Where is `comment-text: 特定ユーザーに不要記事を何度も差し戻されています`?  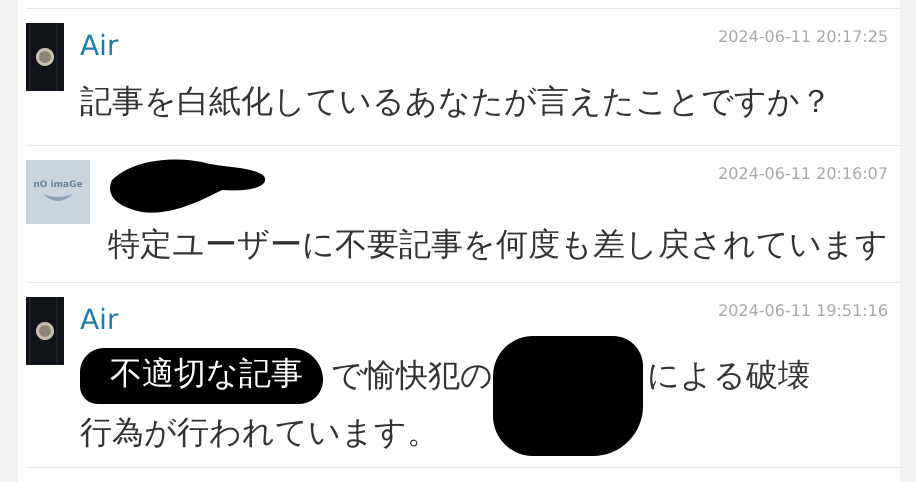
comment-text: 特定ユーザーに不要記事を何度も差し戻されています is located at coordinates (498, 244).